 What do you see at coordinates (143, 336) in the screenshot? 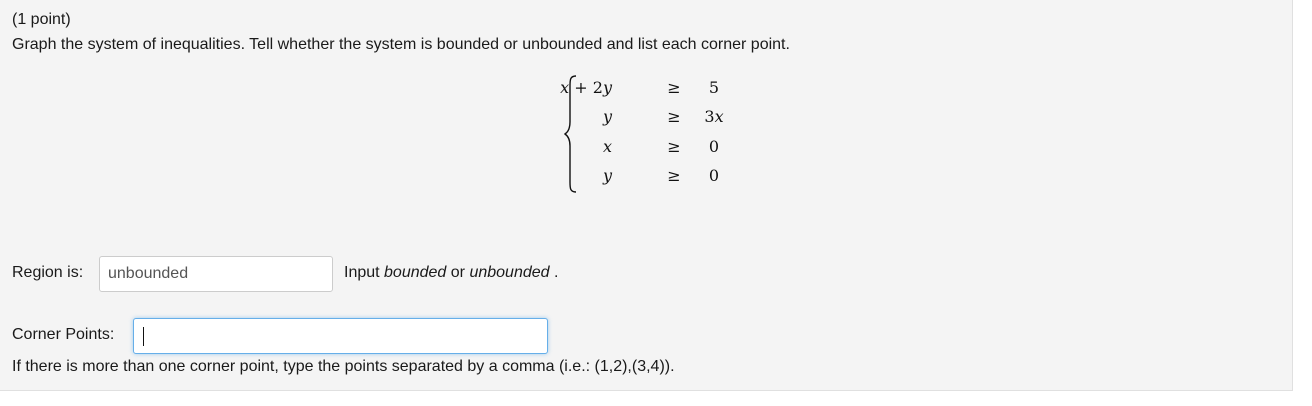
I see `text-caret` at bounding box center [143, 336].